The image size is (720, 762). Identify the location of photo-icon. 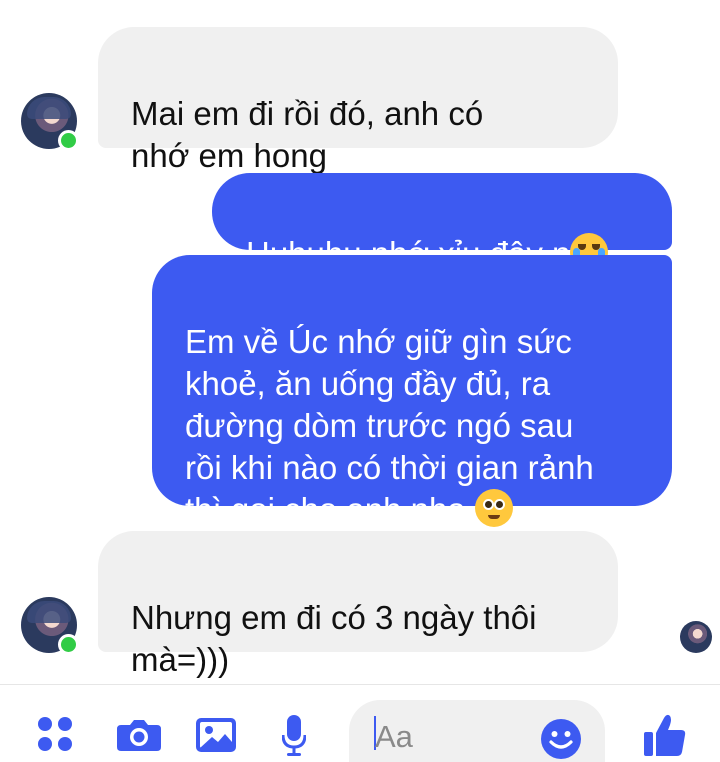
(216, 735).